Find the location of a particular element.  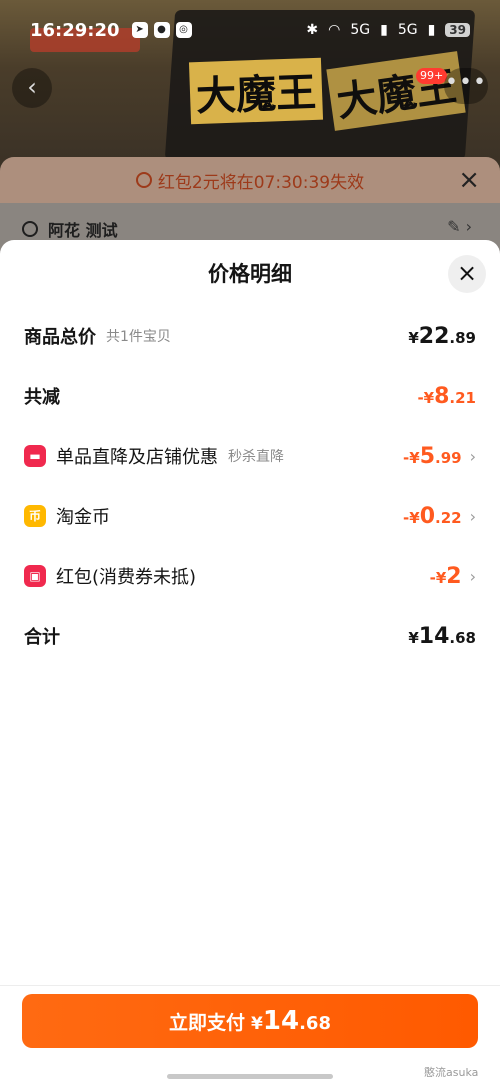

row-item-discount: ▬ 单品直降及店铺优惠 秒杀直降 -¥ 5.99 › is located at coordinates (250, 456).